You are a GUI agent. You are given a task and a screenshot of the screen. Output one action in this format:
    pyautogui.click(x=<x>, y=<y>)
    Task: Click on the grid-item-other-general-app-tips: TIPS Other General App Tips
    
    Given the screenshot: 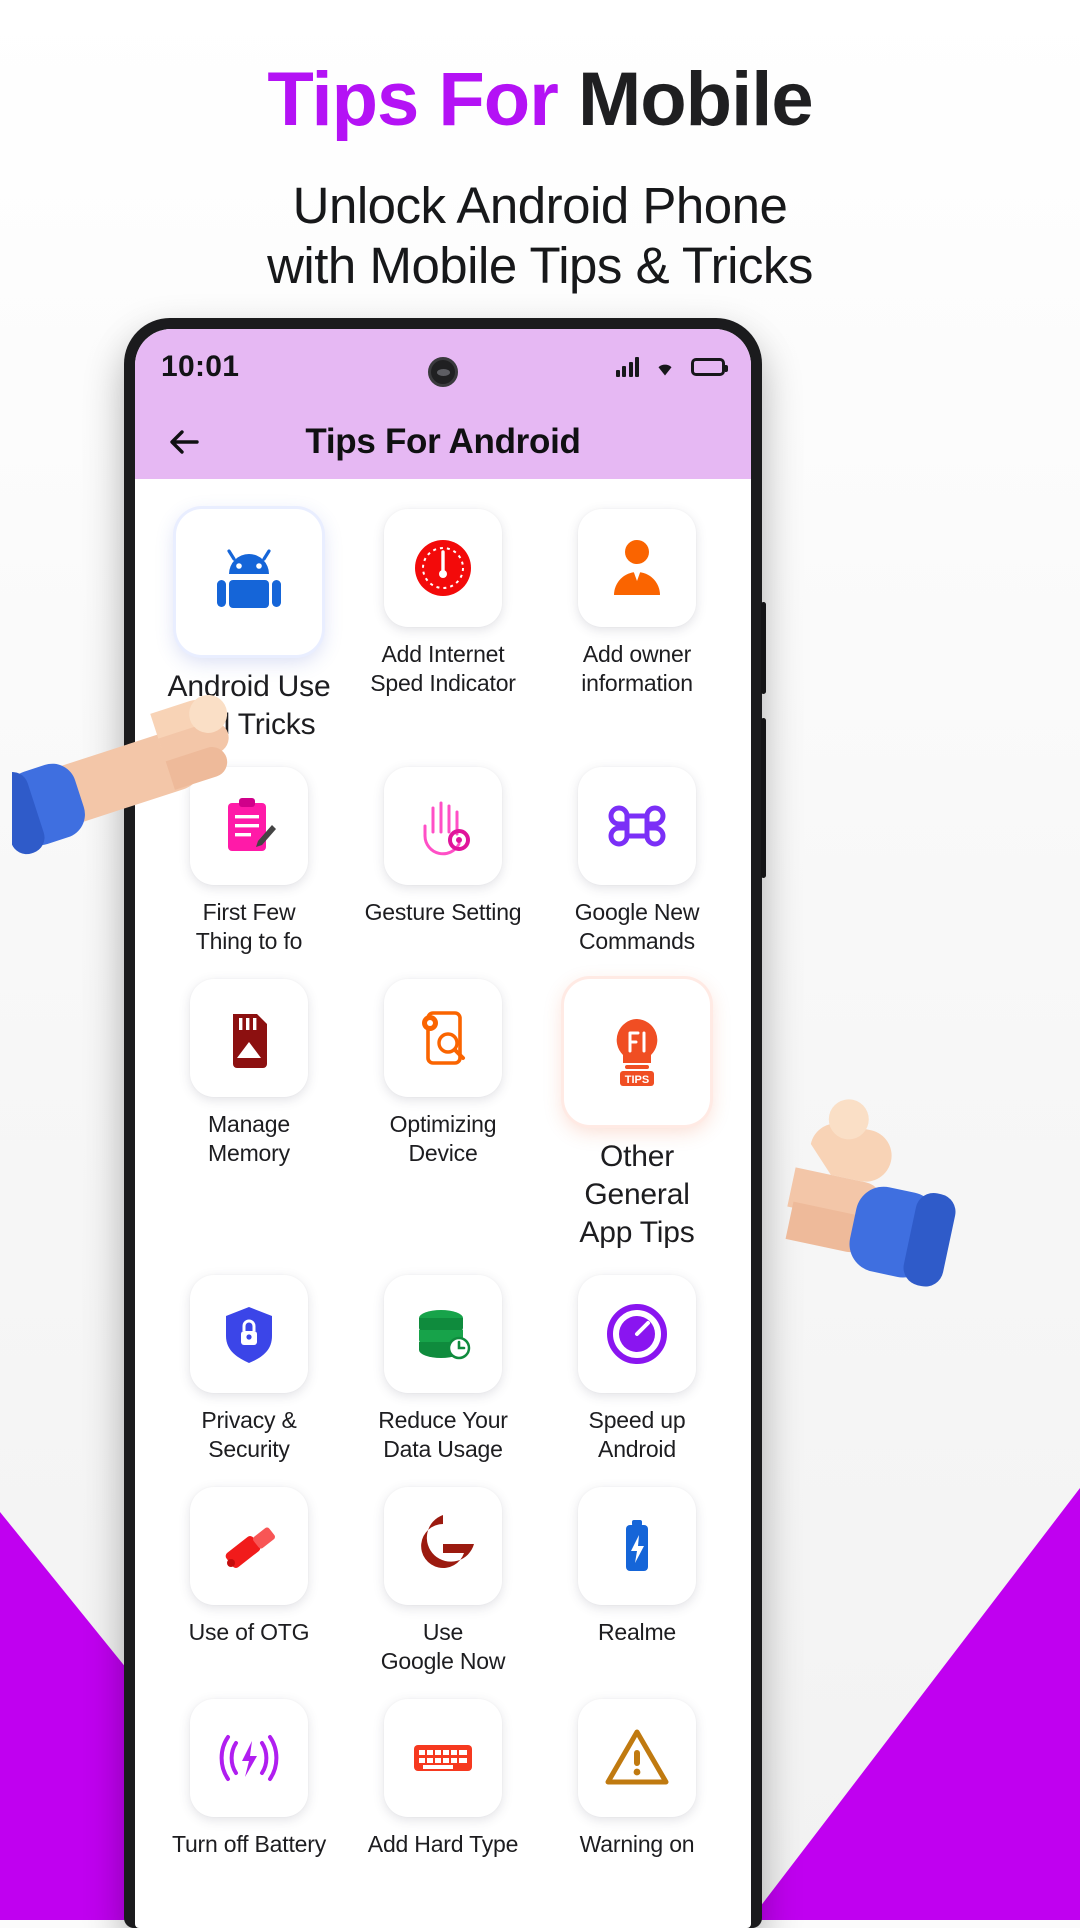 What is the action you would take?
    pyautogui.click(x=637, y=1114)
    